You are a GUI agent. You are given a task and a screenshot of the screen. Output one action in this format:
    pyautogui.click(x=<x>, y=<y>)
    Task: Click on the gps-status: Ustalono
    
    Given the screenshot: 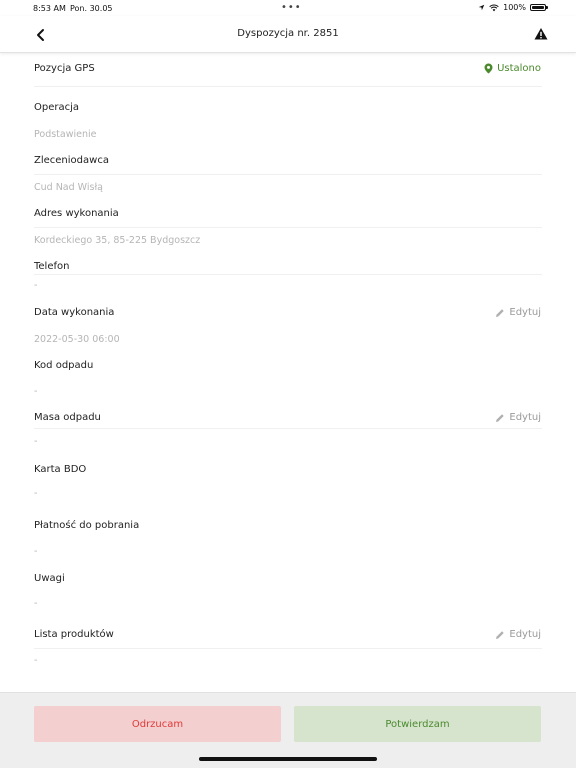 What is the action you would take?
    pyautogui.click(x=512, y=68)
    